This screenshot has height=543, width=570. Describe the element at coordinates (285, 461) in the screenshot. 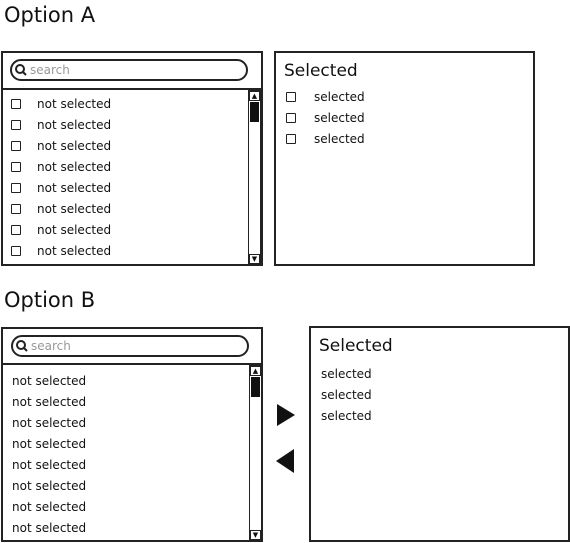

I see `triangle-left-icon` at that location.